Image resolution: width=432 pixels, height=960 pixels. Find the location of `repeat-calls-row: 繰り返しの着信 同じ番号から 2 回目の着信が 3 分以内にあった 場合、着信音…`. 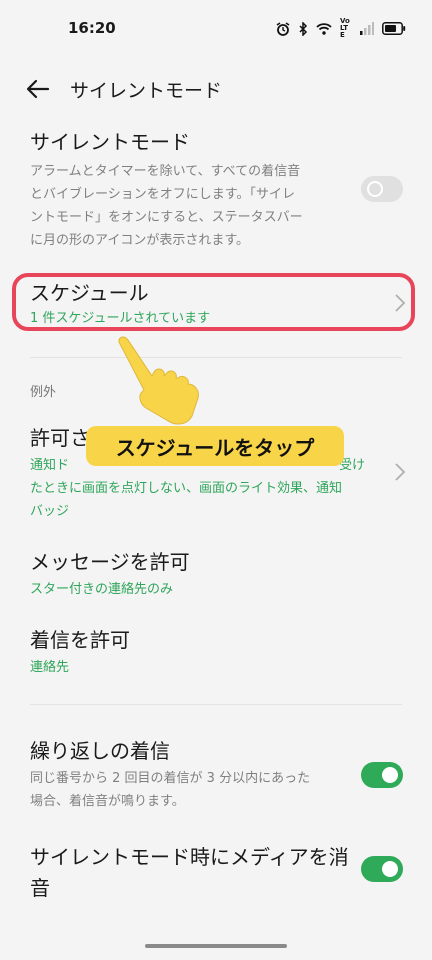

repeat-calls-row: 繰り返しの着信 同じ番号から 2 回目の着信が 3 分以内にあった 場合、着信音… is located at coordinates (190, 775).